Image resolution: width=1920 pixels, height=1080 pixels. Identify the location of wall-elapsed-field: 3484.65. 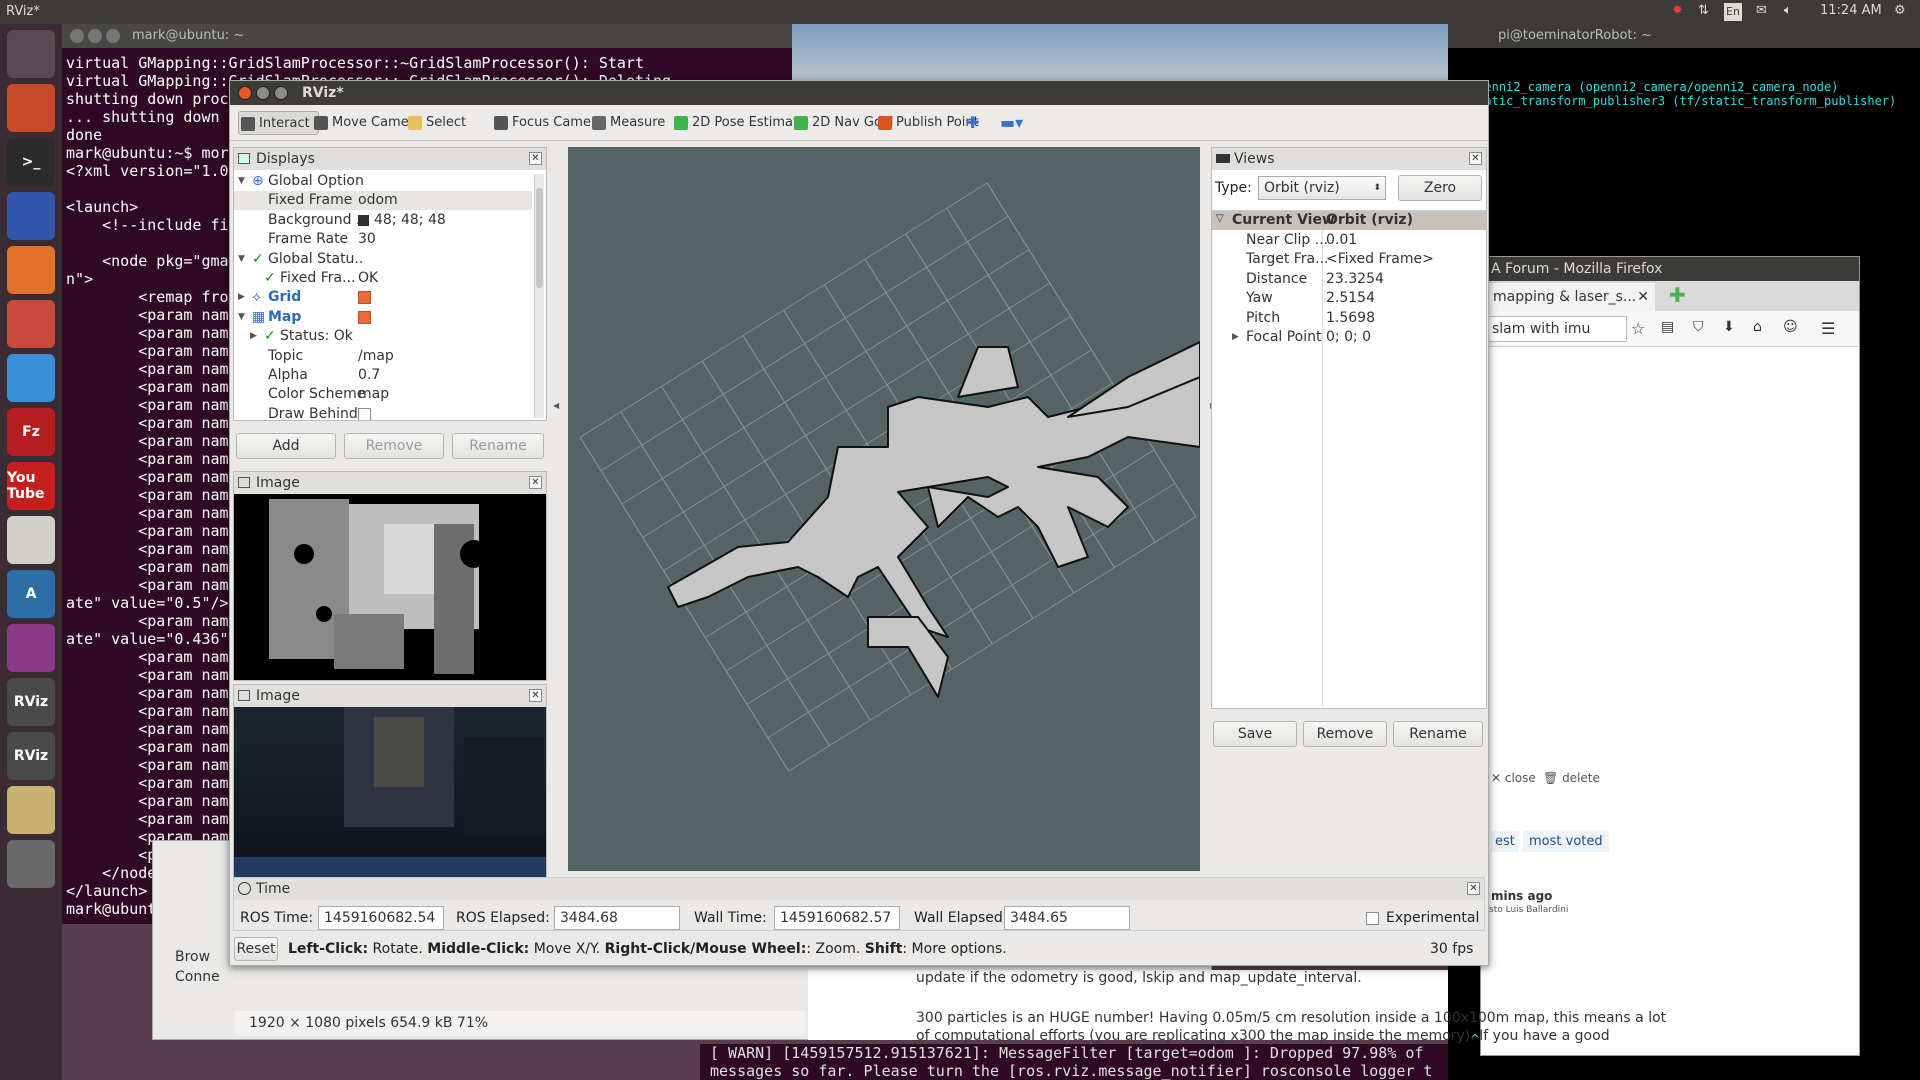
(1067, 918).